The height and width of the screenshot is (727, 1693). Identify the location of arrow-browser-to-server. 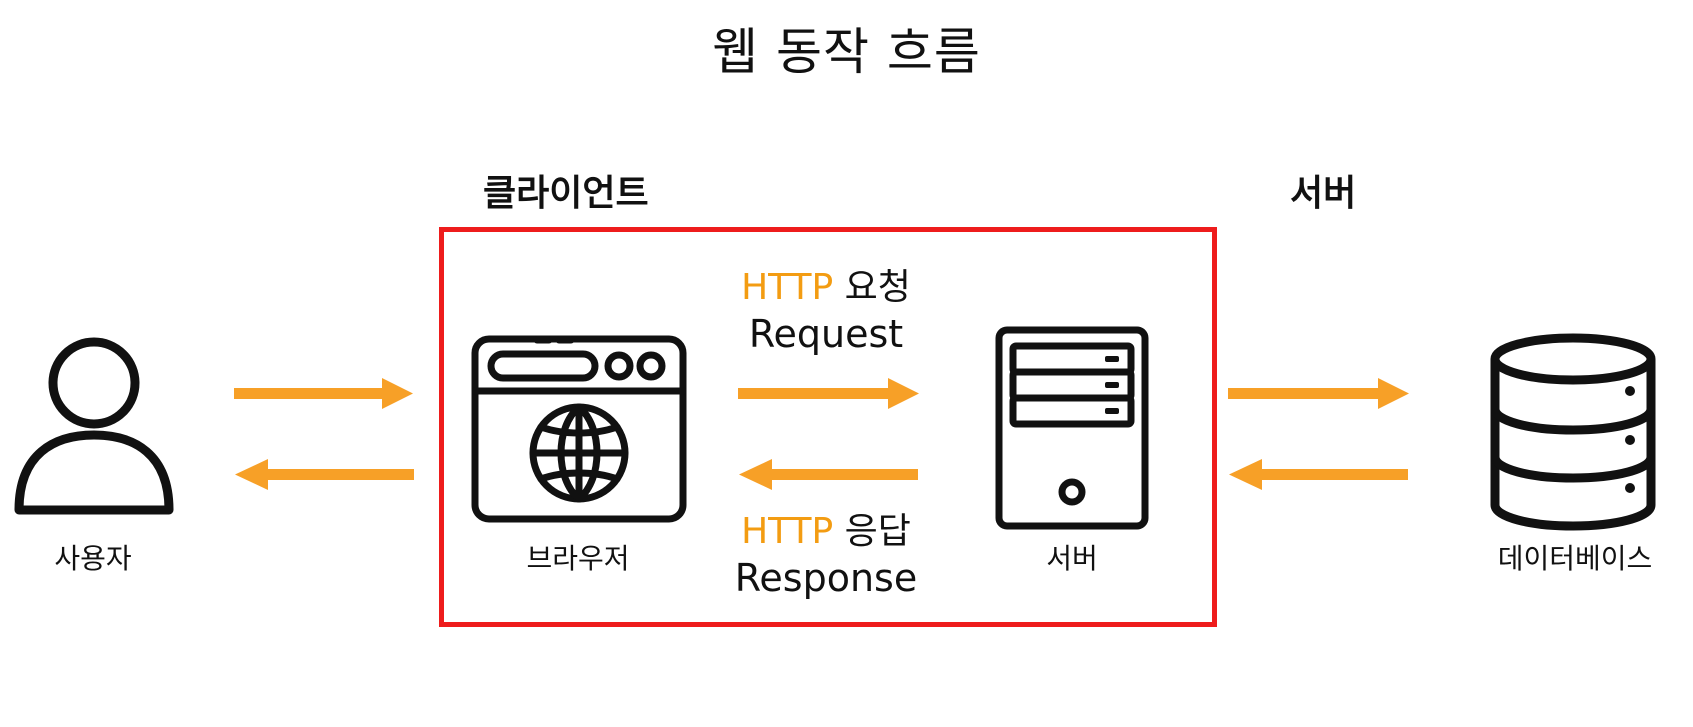
(828, 393).